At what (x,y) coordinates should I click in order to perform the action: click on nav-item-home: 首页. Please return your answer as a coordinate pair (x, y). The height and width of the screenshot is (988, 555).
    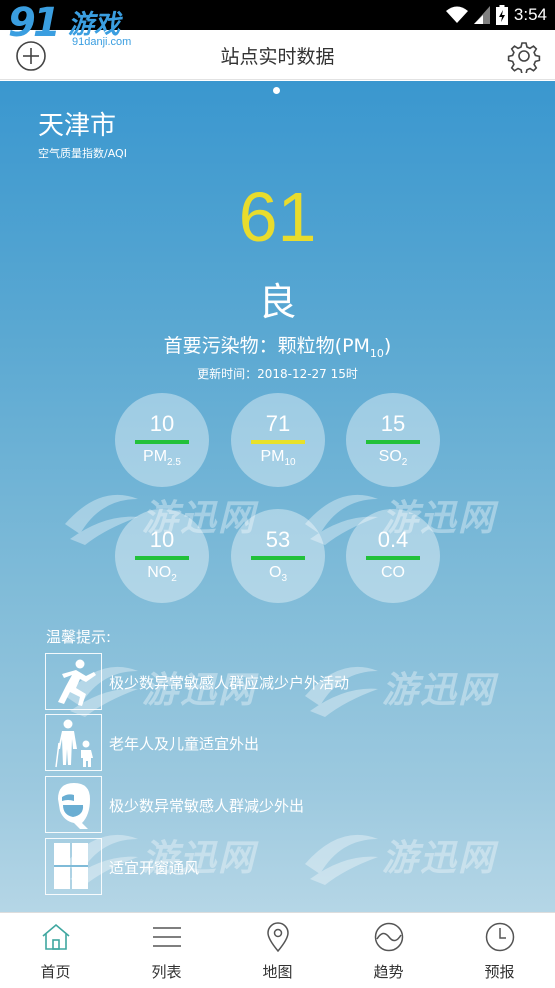
    Looking at the image, I should click on (55, 950).